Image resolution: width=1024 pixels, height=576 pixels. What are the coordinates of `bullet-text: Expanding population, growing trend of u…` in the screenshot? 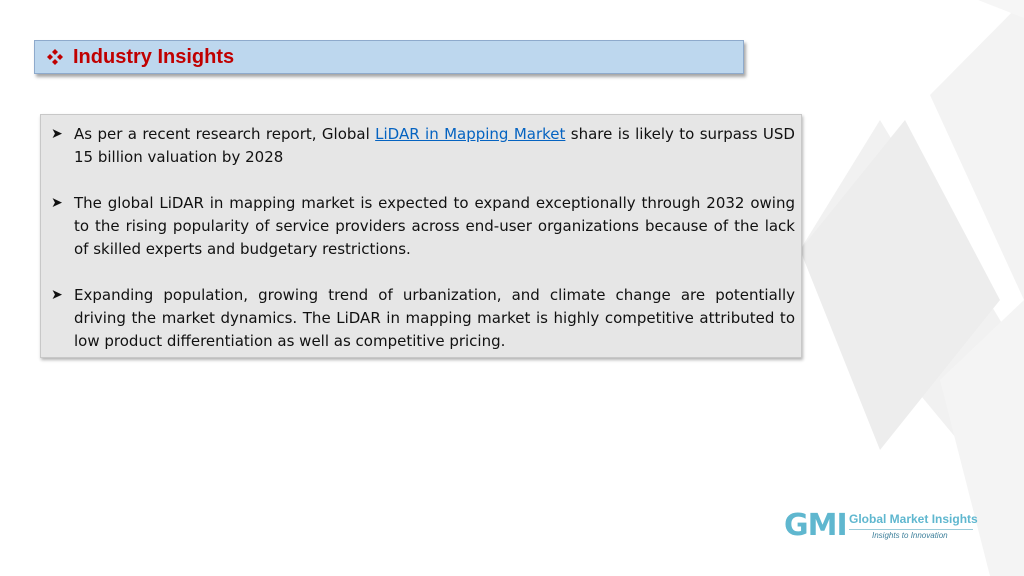 It's located at (434, 318).